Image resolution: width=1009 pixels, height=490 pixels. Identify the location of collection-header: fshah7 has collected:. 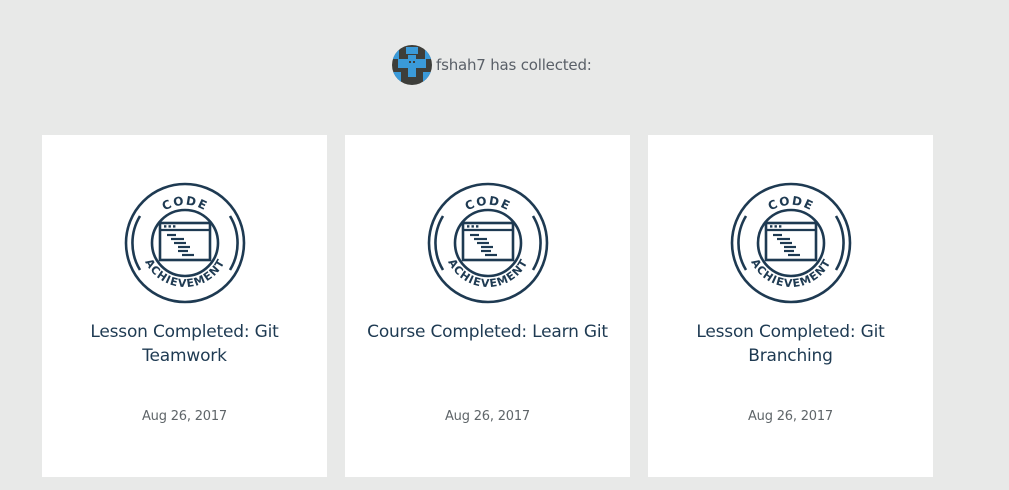
(492, 65).